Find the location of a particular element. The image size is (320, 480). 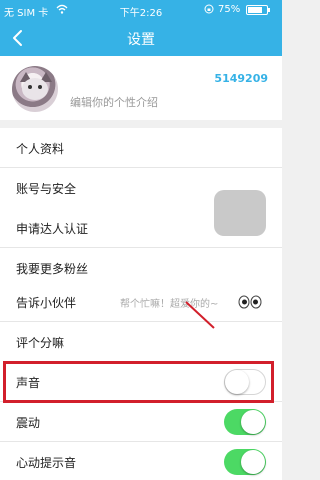

row-label: 心动提示音 is located at coordinates (46, 463).